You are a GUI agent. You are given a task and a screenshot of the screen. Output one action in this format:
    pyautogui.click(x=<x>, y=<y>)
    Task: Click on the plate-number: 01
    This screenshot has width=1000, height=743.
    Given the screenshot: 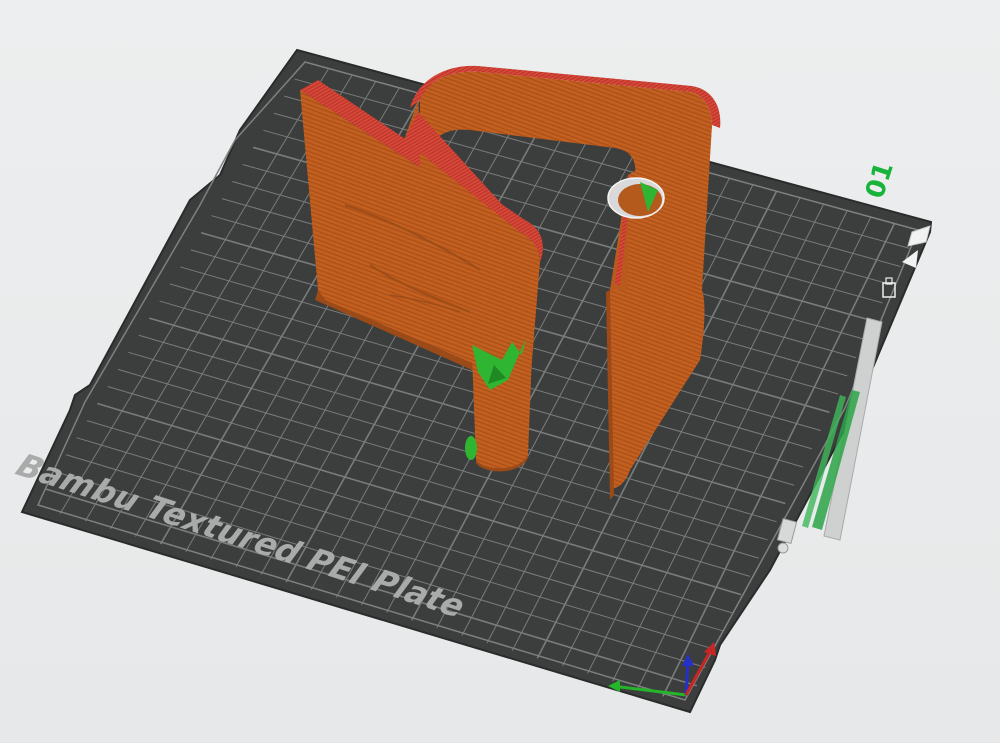 What is the action you would take?
    pyautogui.click(x=880, y=180)
    